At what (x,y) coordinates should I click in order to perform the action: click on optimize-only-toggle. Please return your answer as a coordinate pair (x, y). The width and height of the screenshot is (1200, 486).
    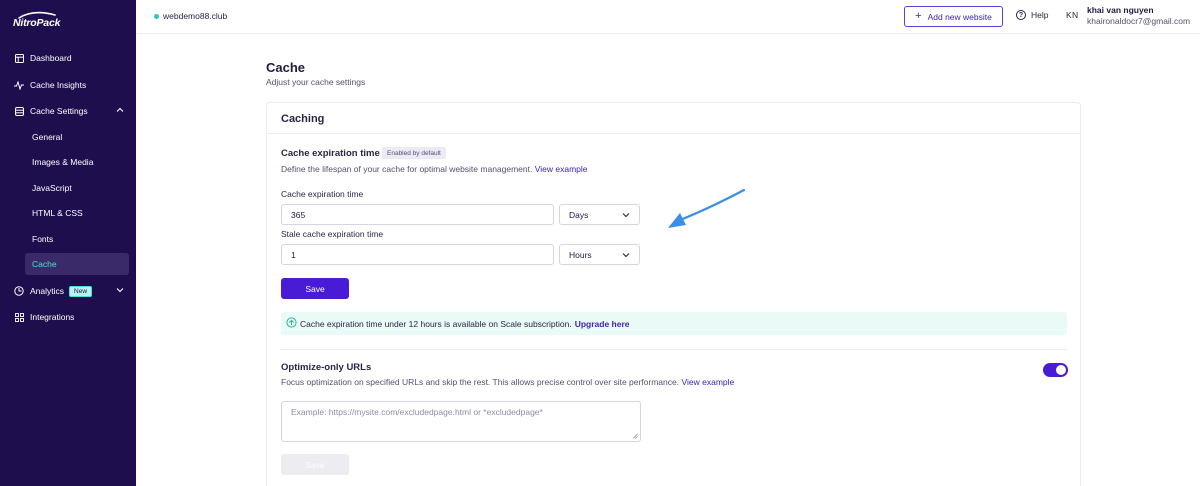
    Looking at the image, I should click on (1055, 370).